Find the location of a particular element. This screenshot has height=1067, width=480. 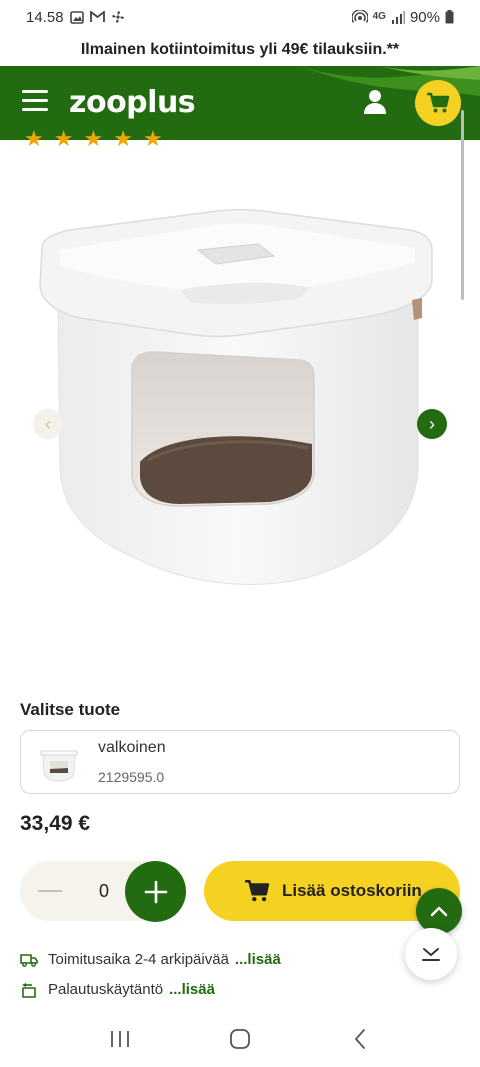

quantity-stepper: 0 is located at coordinates (103, 891).